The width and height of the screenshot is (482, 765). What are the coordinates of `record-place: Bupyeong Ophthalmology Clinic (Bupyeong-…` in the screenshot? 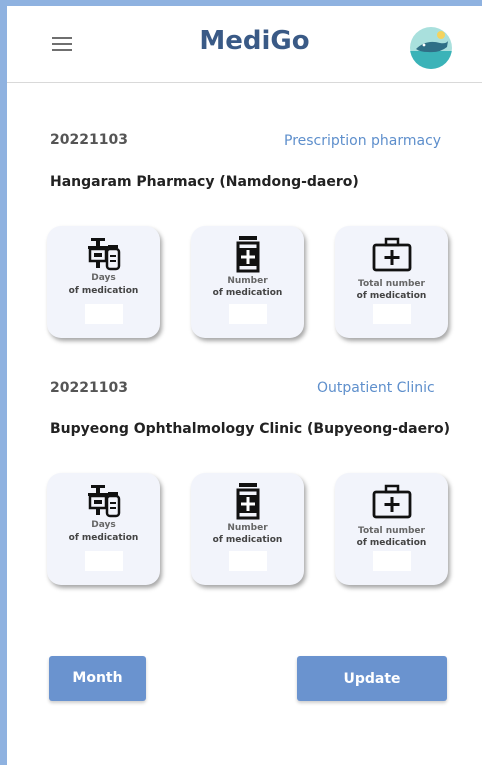 It's located at (250, 429).